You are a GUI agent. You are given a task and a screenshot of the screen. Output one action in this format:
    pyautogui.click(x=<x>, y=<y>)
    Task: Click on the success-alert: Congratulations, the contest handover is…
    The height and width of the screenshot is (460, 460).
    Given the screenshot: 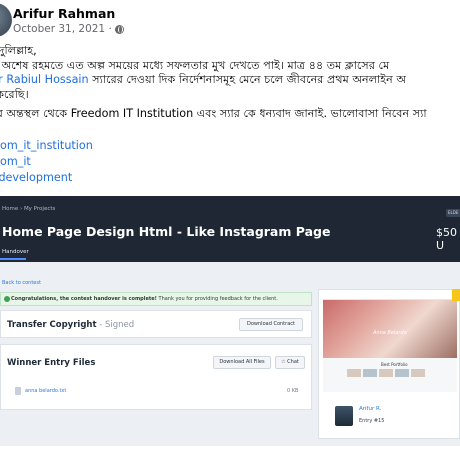 What is the action you would take?
    pyautogui.click(x=156, y=299)
    